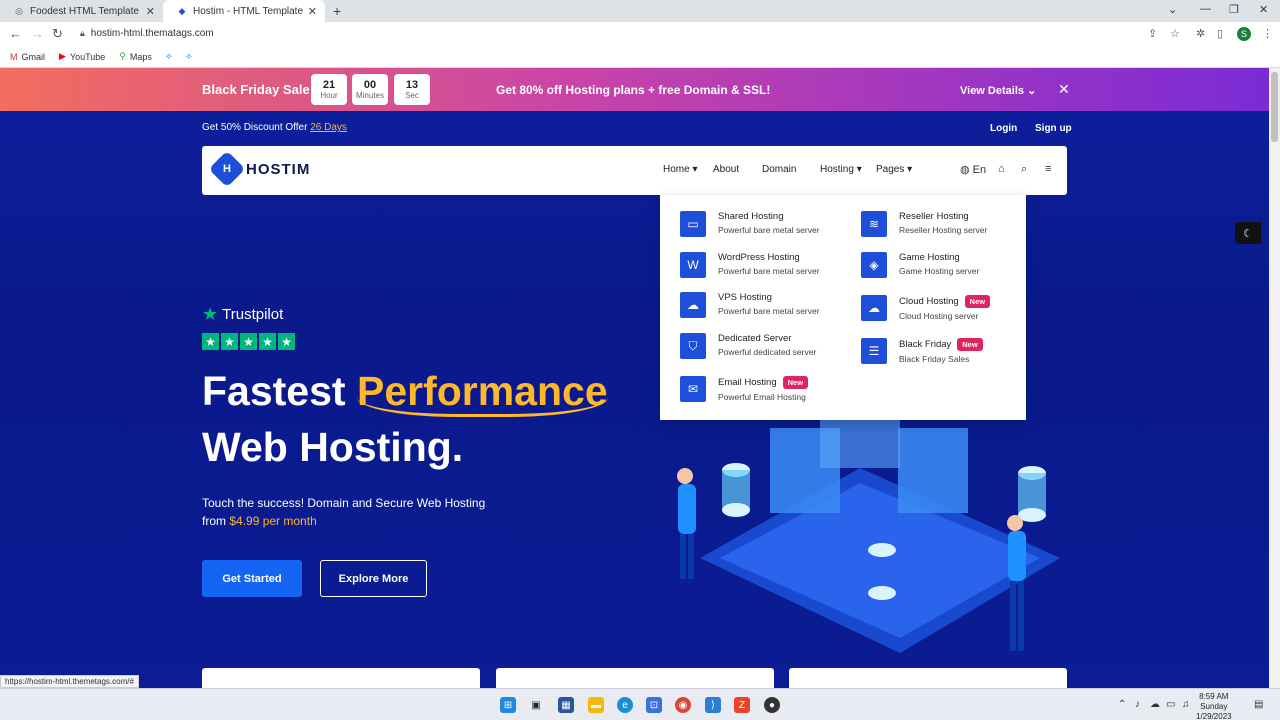 This screenshot has width=1280, height=720. Describe the element at coordinates (328, 127) in the screenshot. I see `offer-days-link: 26 Days` at that location.